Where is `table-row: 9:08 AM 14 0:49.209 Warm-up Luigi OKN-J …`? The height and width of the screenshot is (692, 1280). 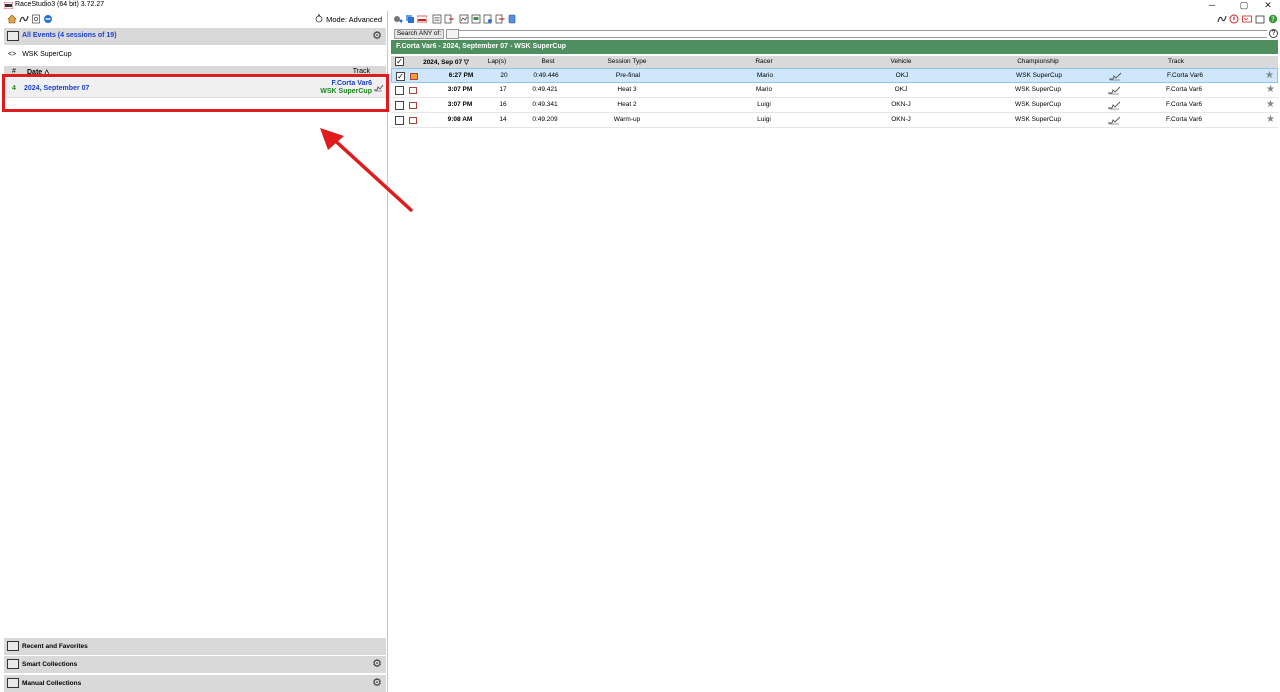
table-row: 9:08 AM 14 0:49.209 Warm-up Luigi OKN-J … is located at coordinates (834, 120).